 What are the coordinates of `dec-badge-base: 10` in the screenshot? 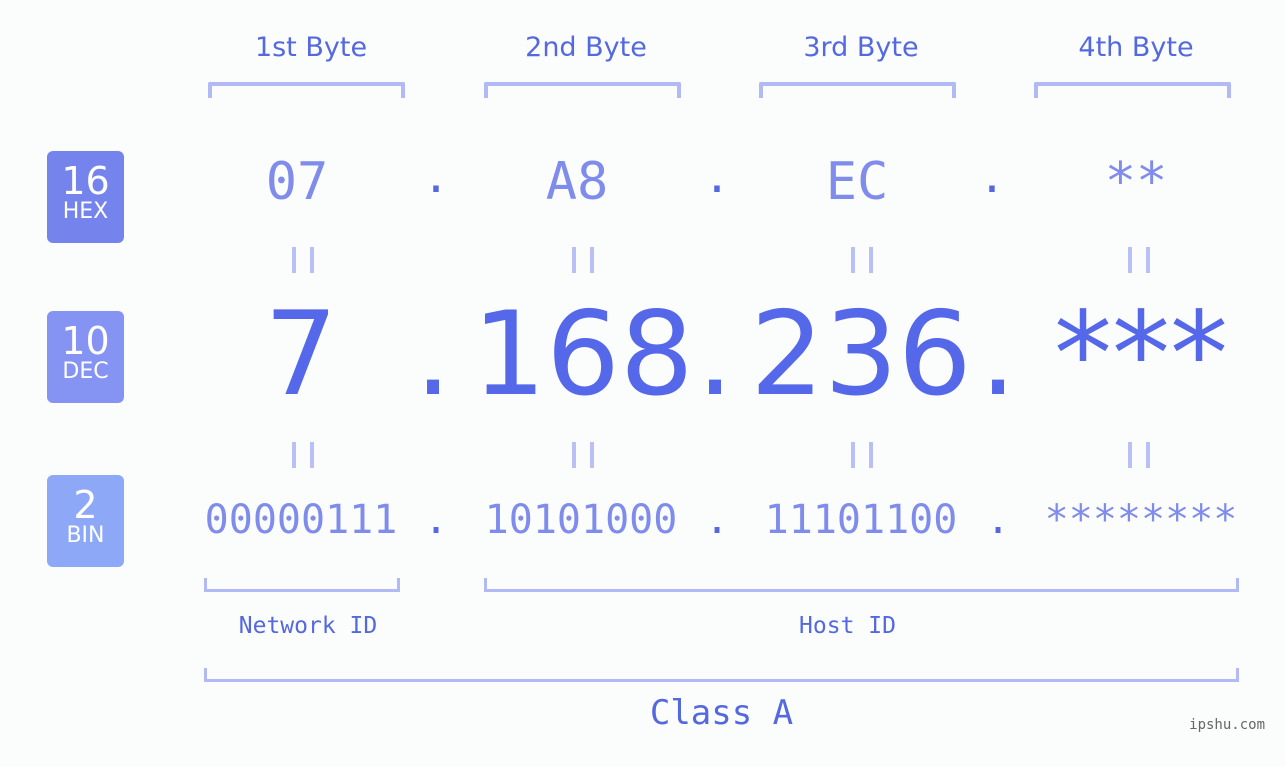 It's located at (85, 341).